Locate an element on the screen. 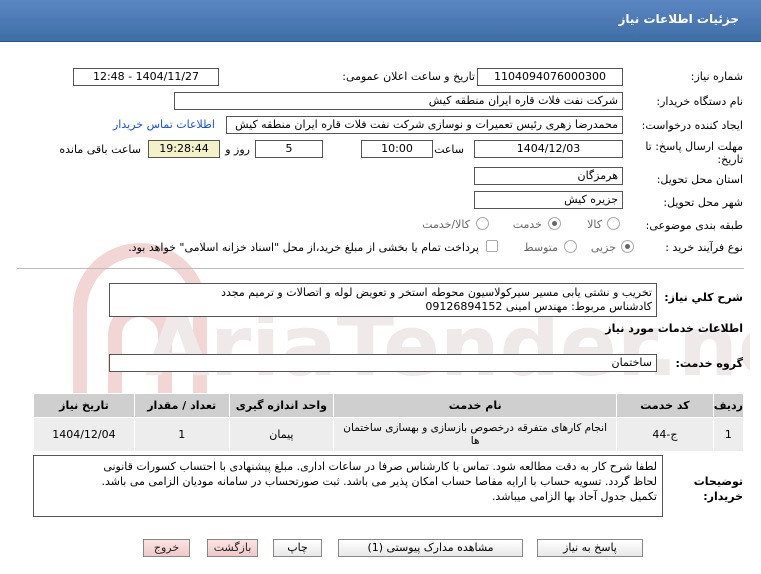 The height and width of the screenshot is (574, 761). category-label: طبقه بندی موضوعی: is located at coordinates (694, 225).